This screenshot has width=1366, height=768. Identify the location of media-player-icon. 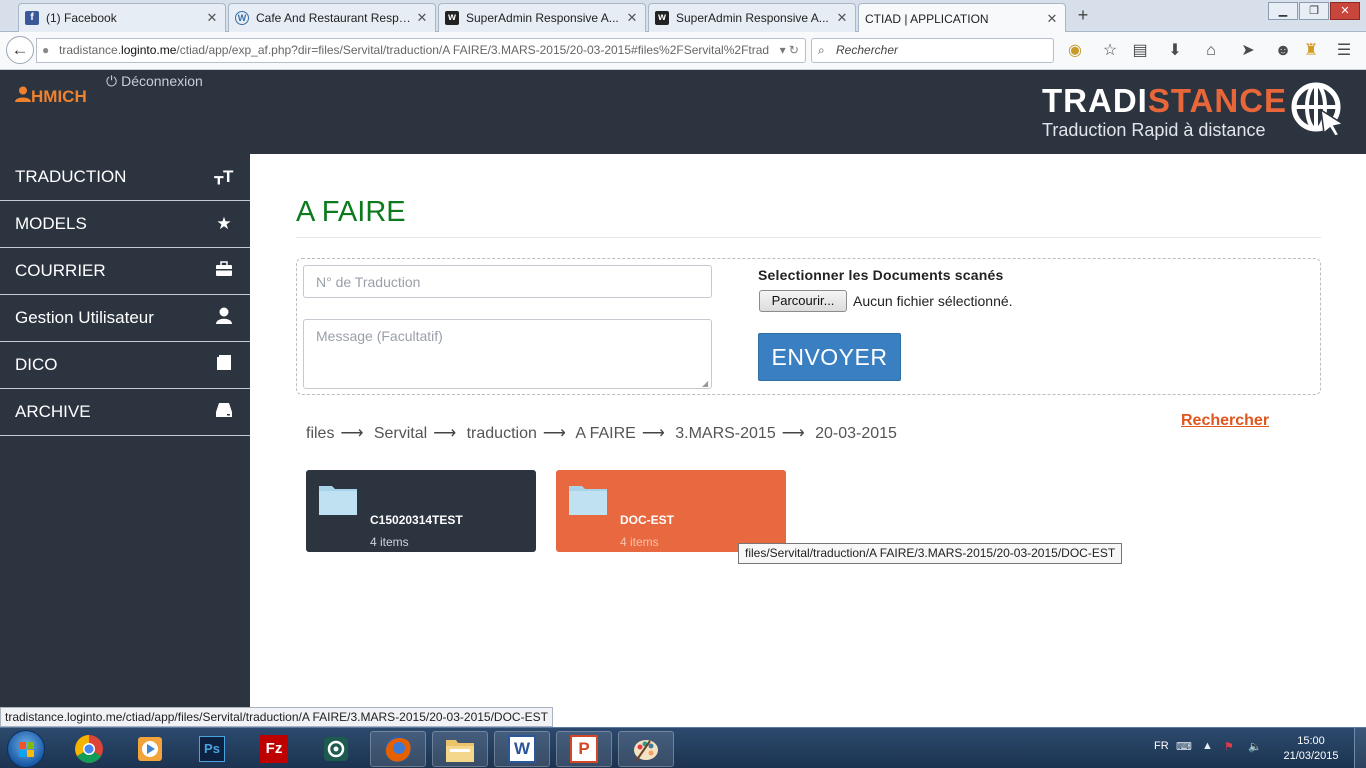
(150, 749).